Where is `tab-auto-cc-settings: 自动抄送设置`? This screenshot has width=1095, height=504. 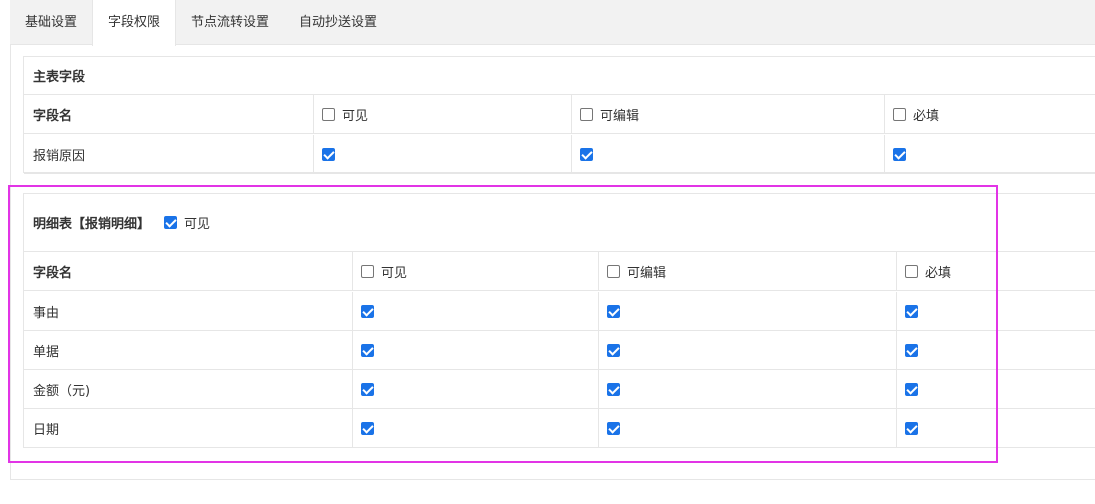
tab-auto-cc-settings: 自动抄送设置 is located at coordinates (338, 22).